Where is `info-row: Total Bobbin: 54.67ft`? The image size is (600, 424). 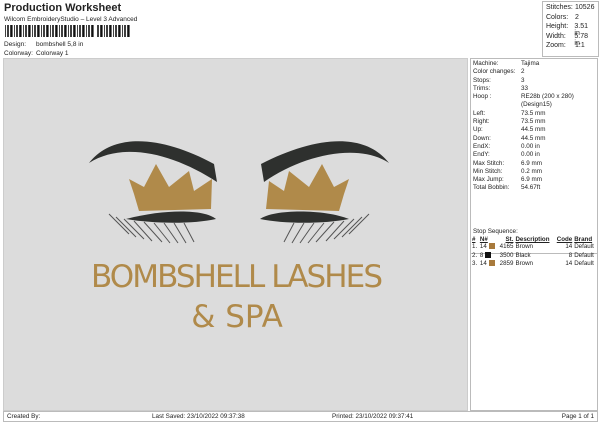 info-row: Total Bobbin: 54.67ft is located at coordinates (534, 188).